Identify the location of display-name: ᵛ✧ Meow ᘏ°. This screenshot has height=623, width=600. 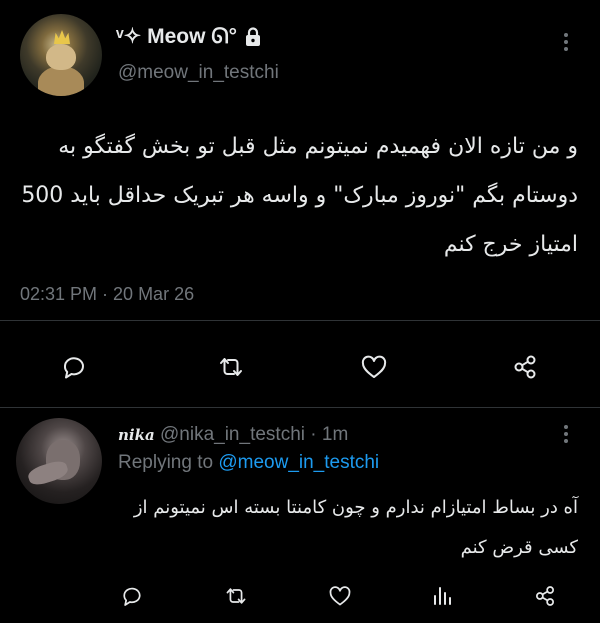
(177, 36).